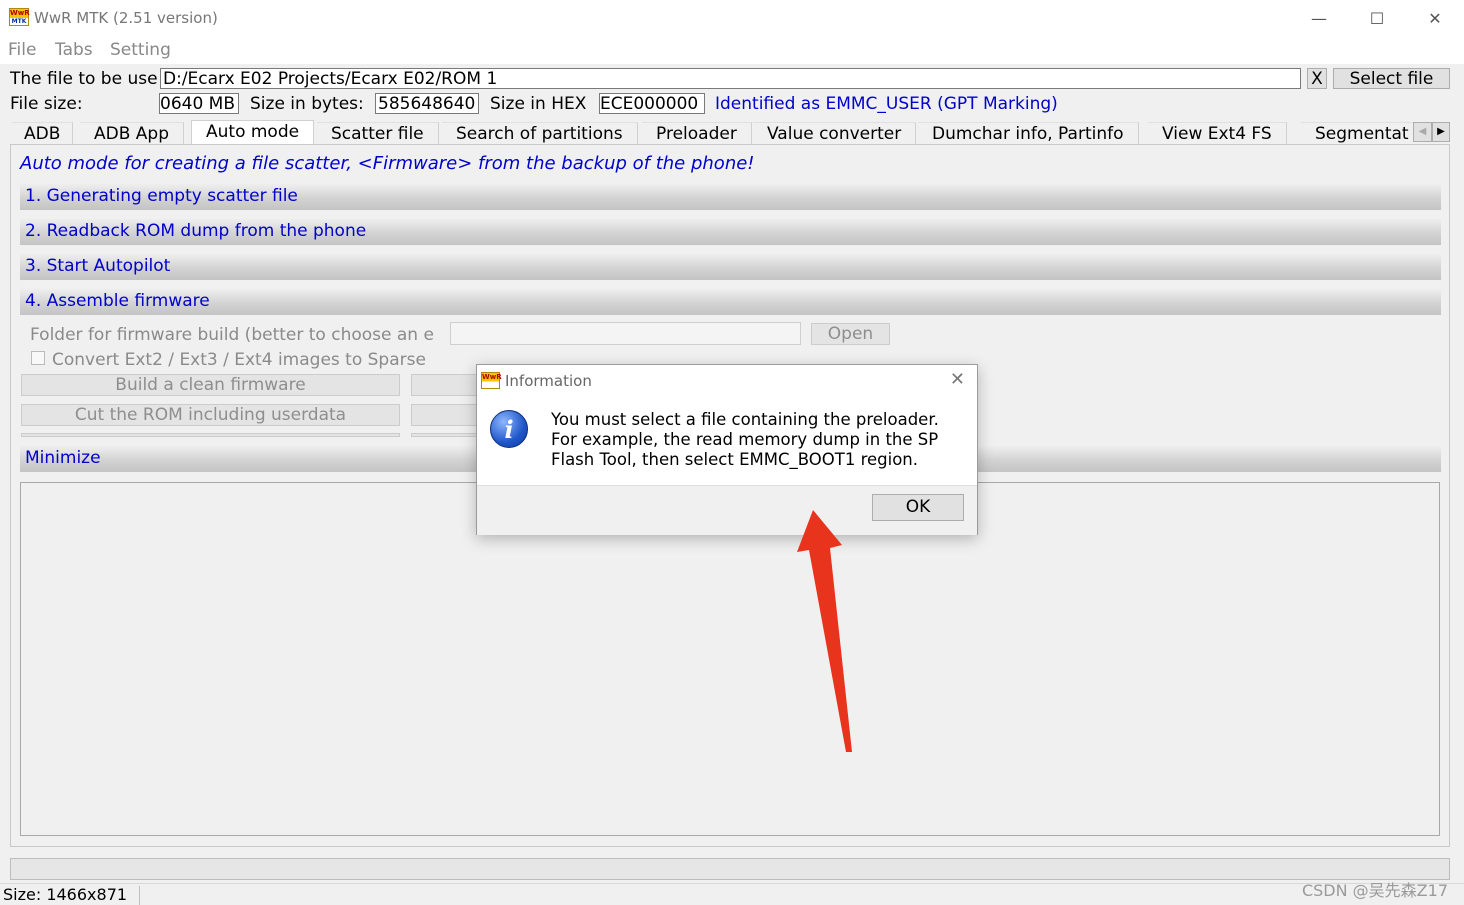  Describe the element at coordinates (1391, 78) in the screenshot. I see `select-file-button: Select file` at that location.